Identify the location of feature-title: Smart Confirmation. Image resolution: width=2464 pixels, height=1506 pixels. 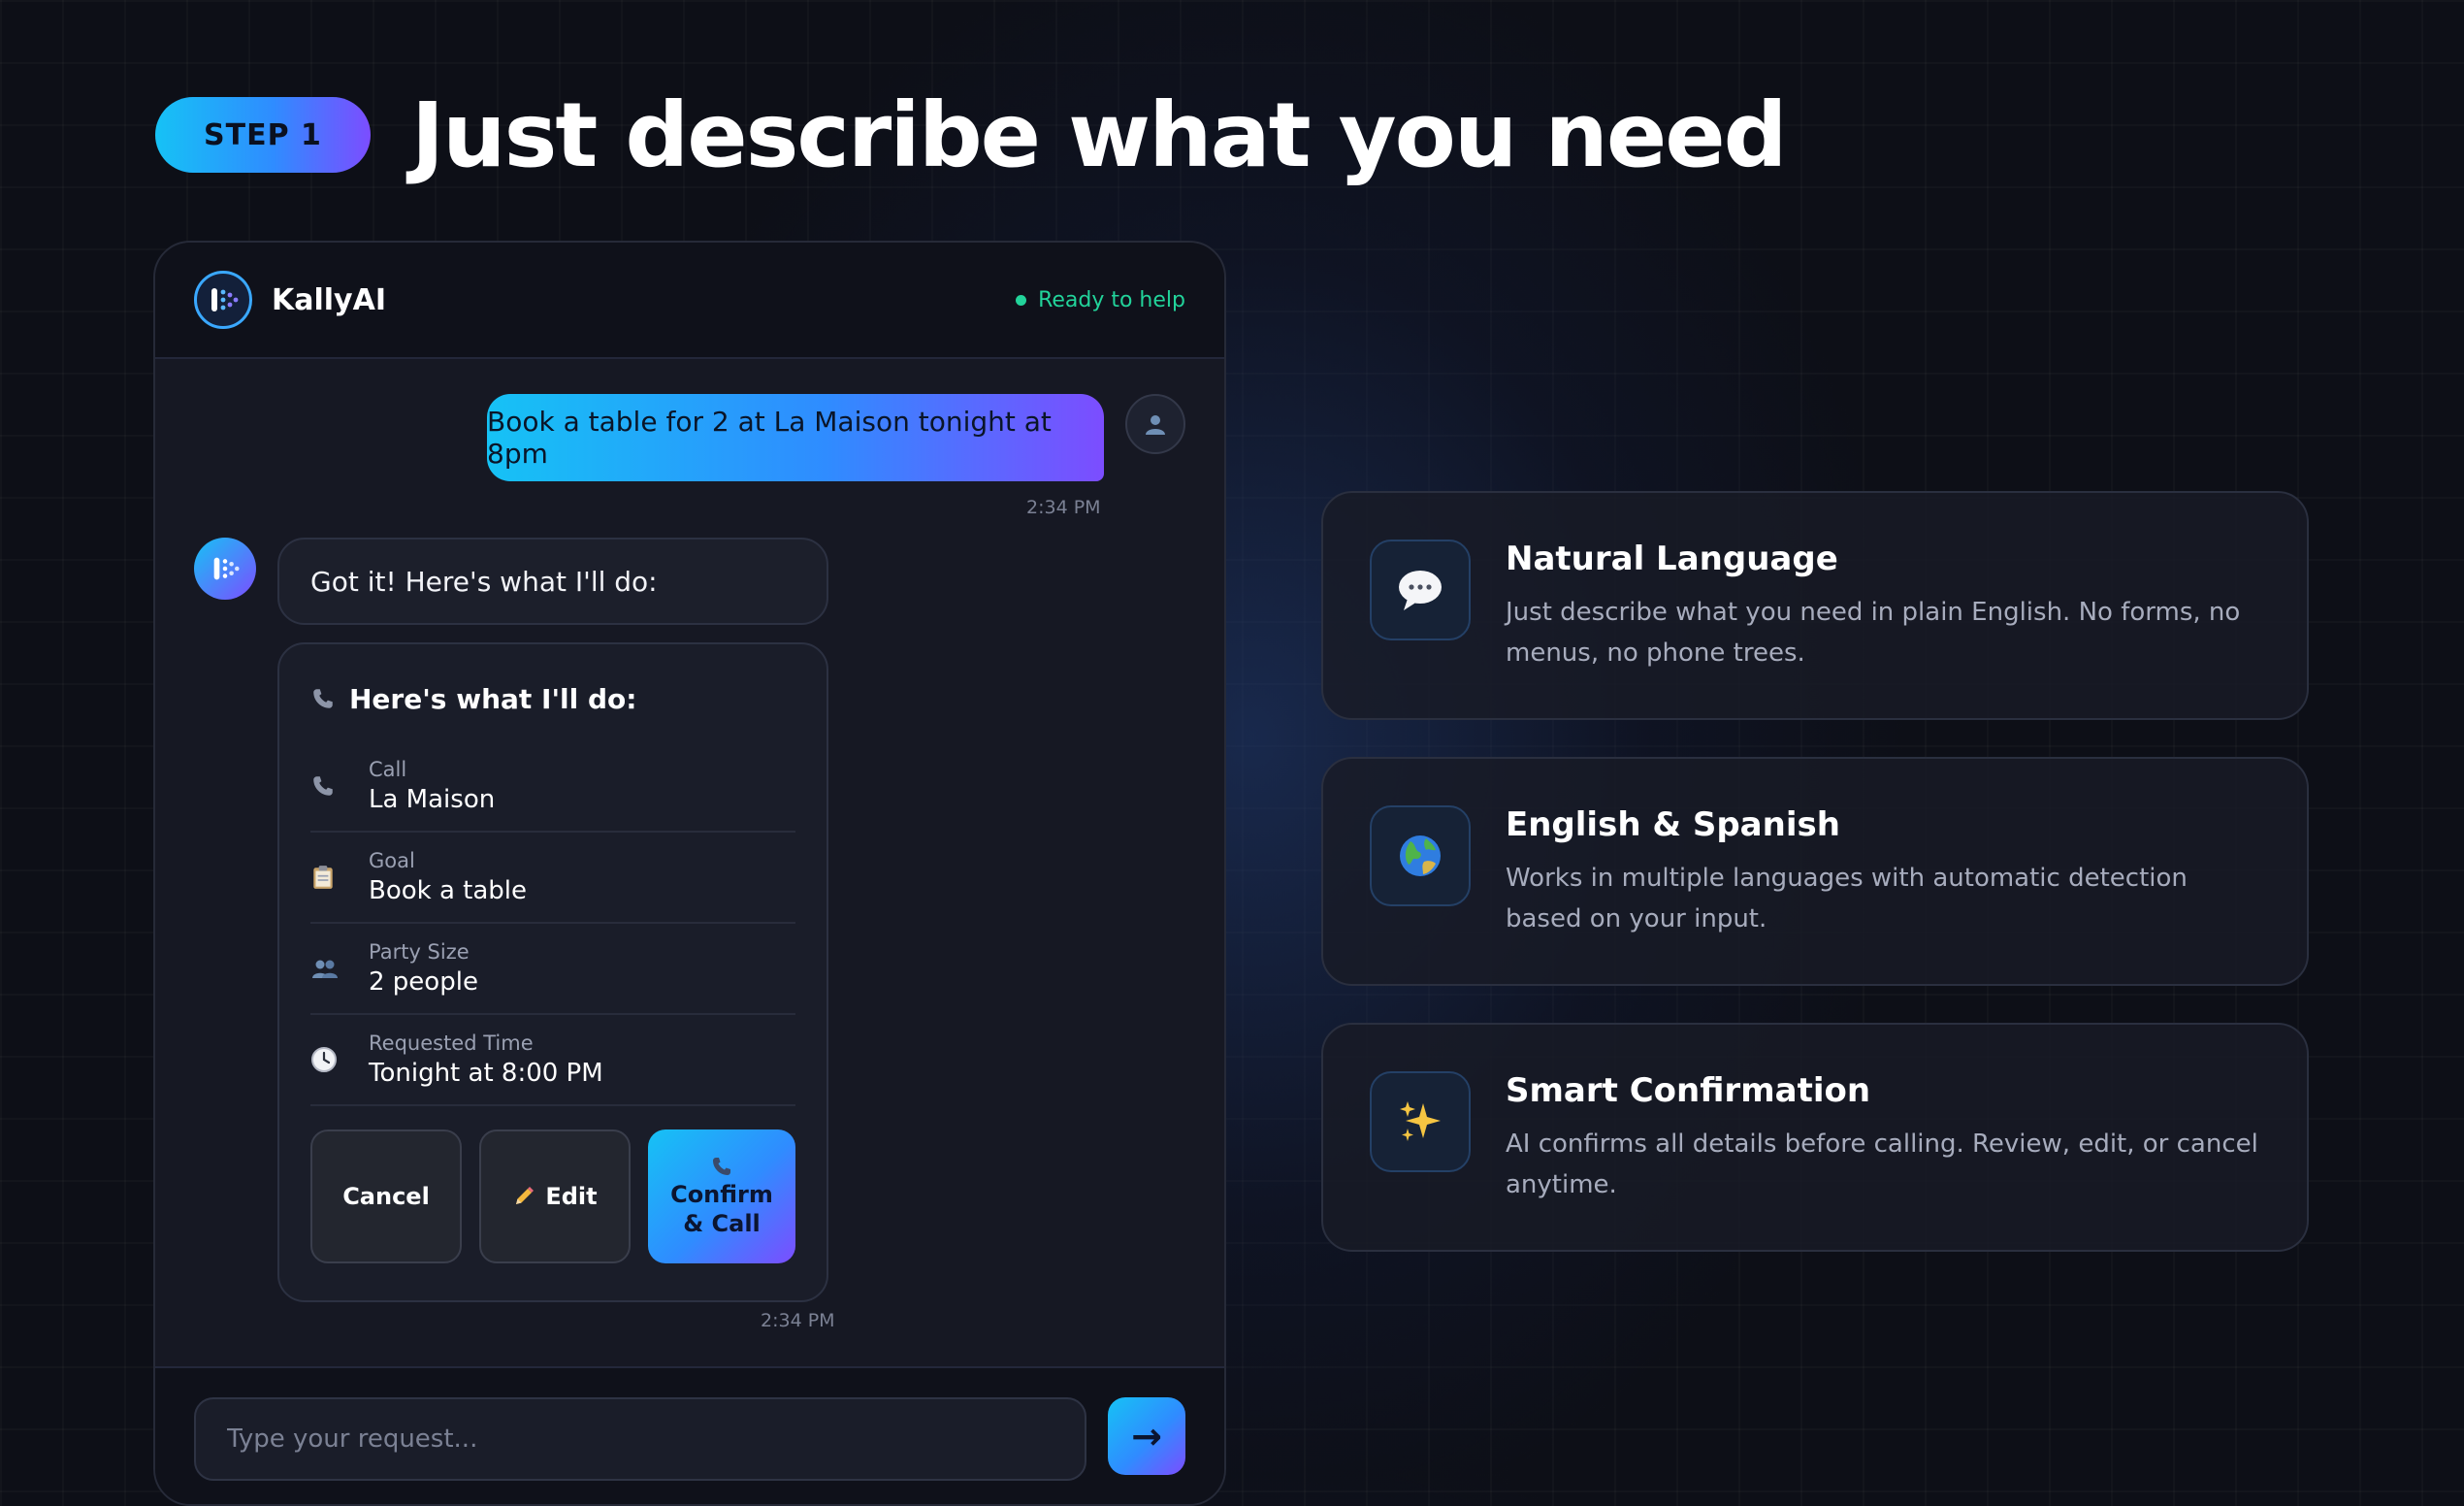
(1689, 1090).